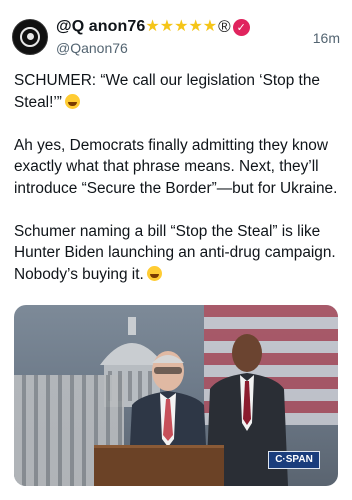 Image resolution: width=352 pixels, height=500 pixels. I want to click on author-namebar: @Q anon76 ★ ★ ★ ★ ★ ® ✓, so click(153, 27).